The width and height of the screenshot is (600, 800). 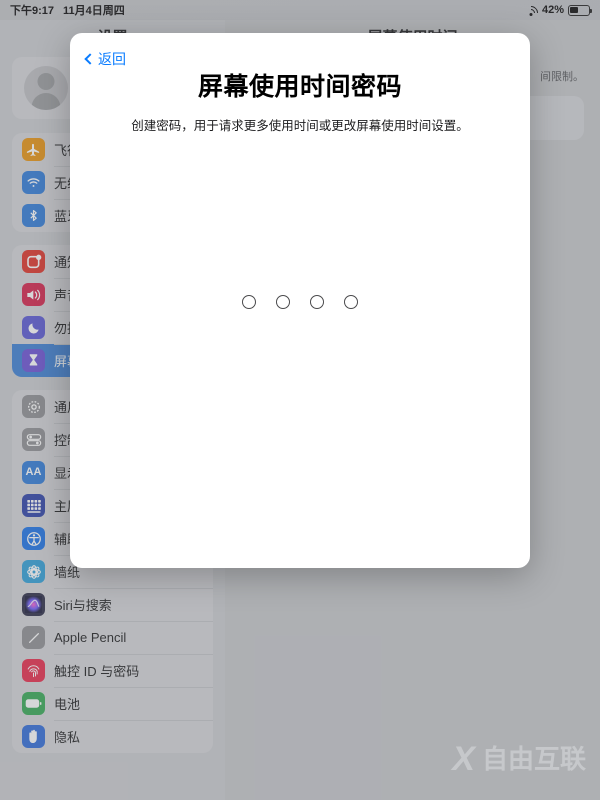 I want to click on status-date: 11月4日周四, so click(x=94, y=11).